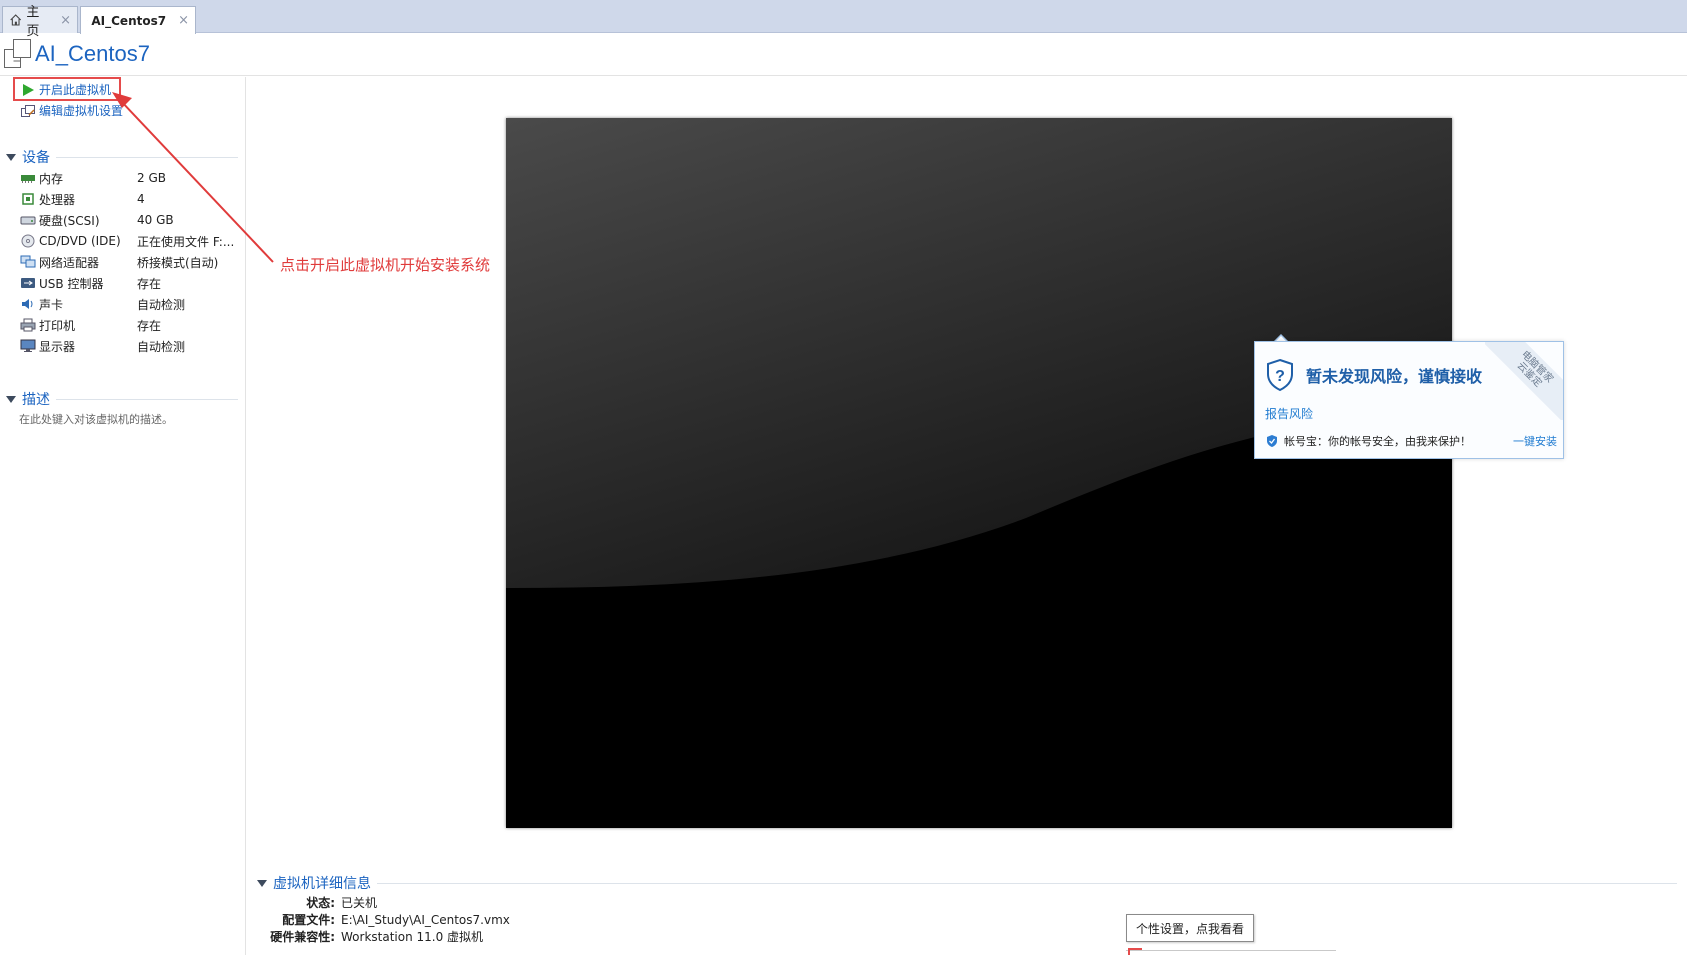  What do you see at coordinates (17, 53) in the screenshot?
I see `vm-large-icon` at bounding box center [17, 53].